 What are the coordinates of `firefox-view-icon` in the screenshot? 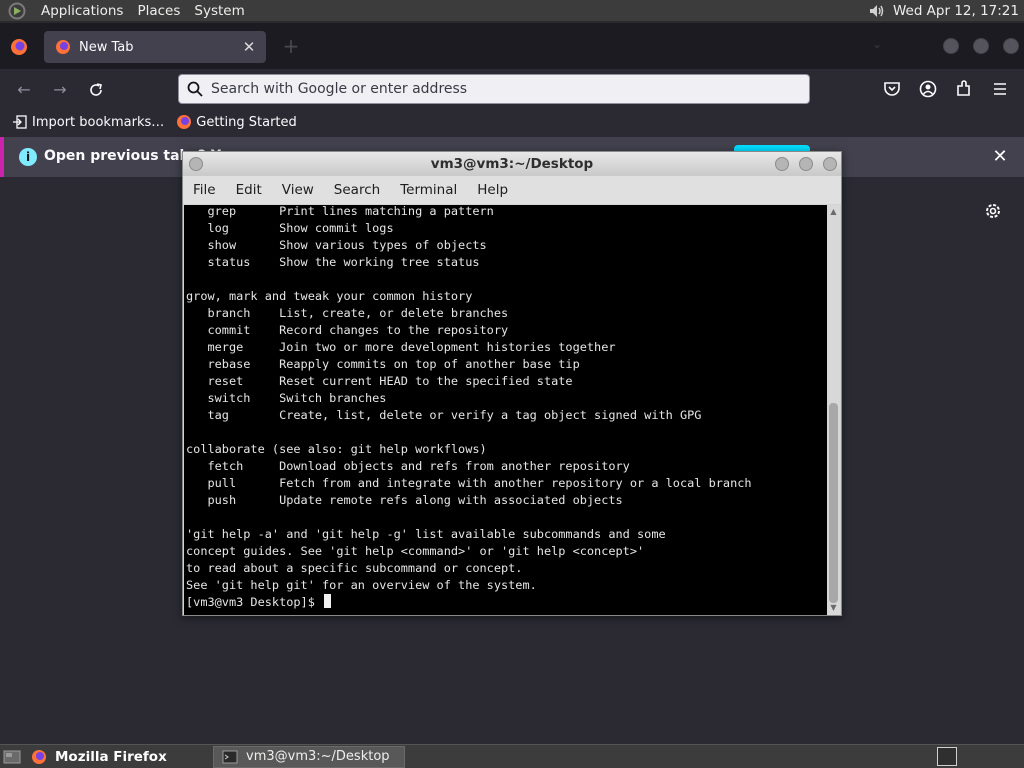 It's located at (19, 47).